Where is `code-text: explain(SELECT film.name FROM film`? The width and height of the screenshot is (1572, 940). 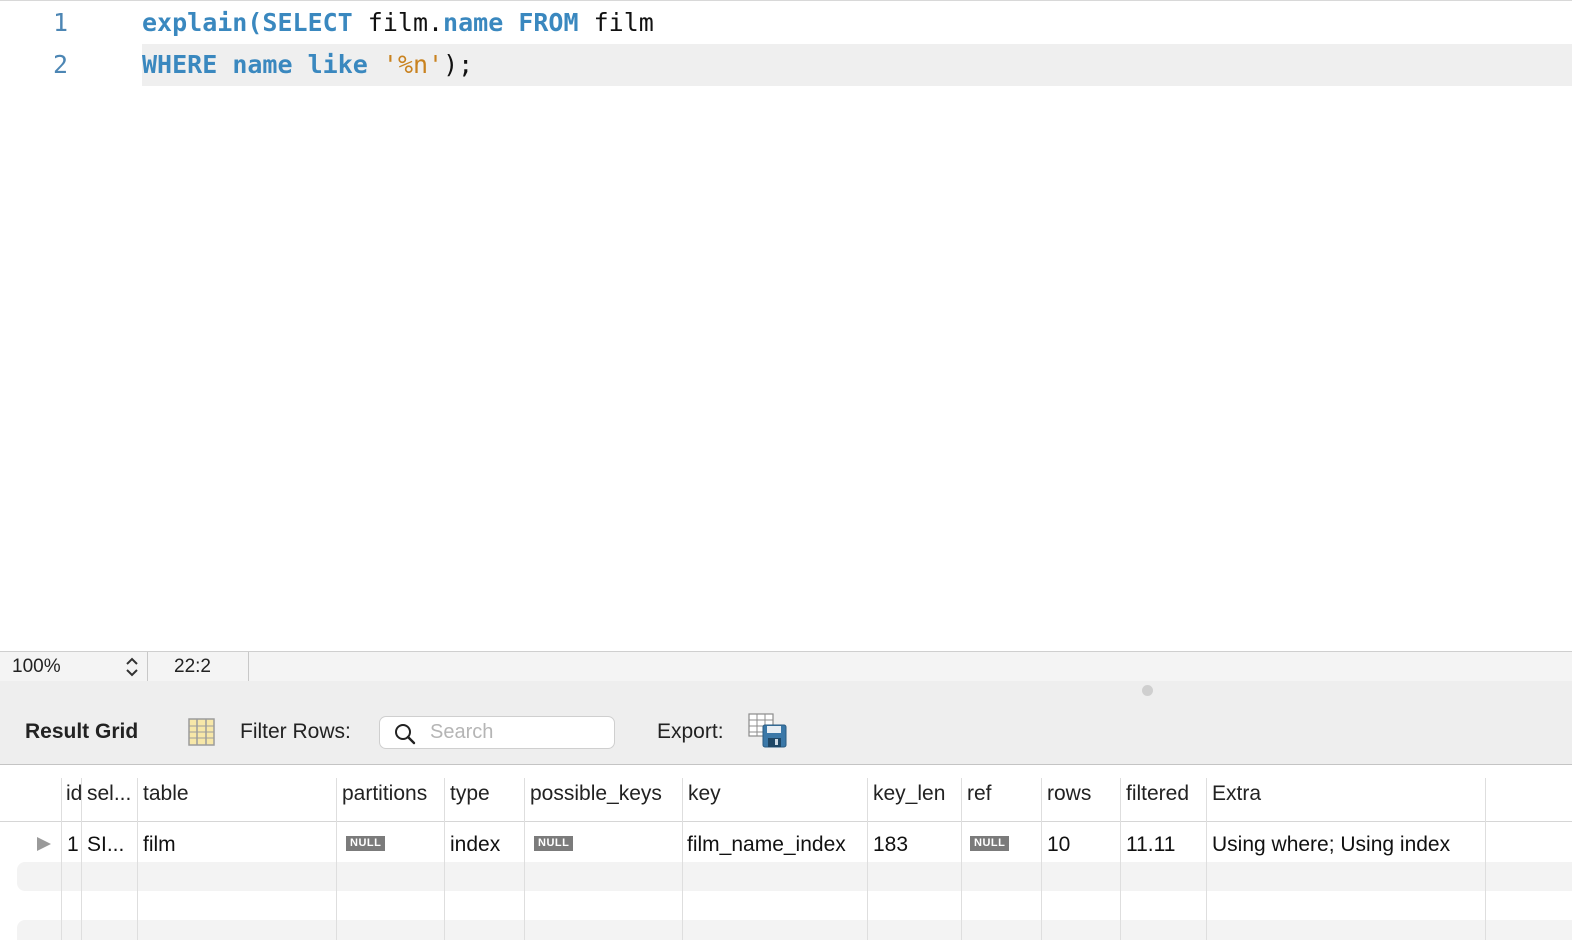 code-text: explain(SELECT film.name FROM film is located at coordinates (398, 23).